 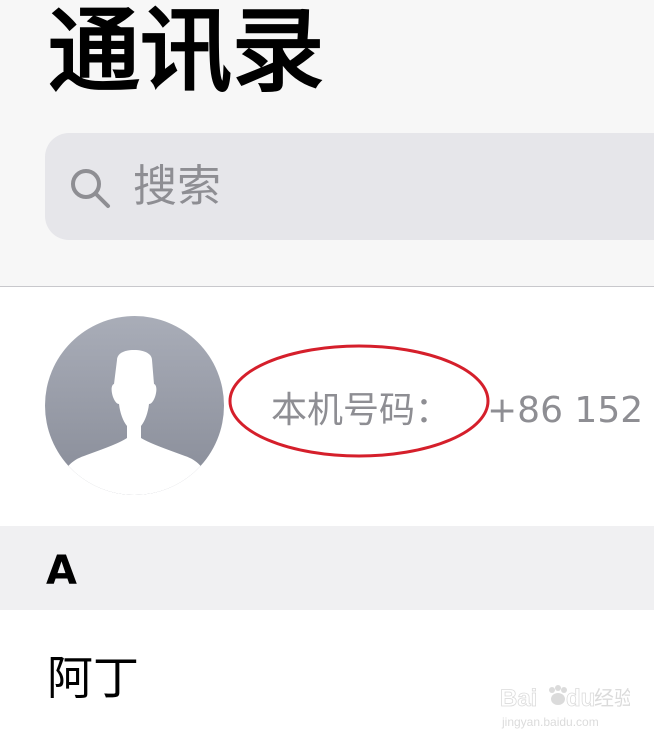 What do you see at coordinates (570, 410) in the screenshot?
I see `phone-number: +86 152 2` at bounding box center [570, 410].